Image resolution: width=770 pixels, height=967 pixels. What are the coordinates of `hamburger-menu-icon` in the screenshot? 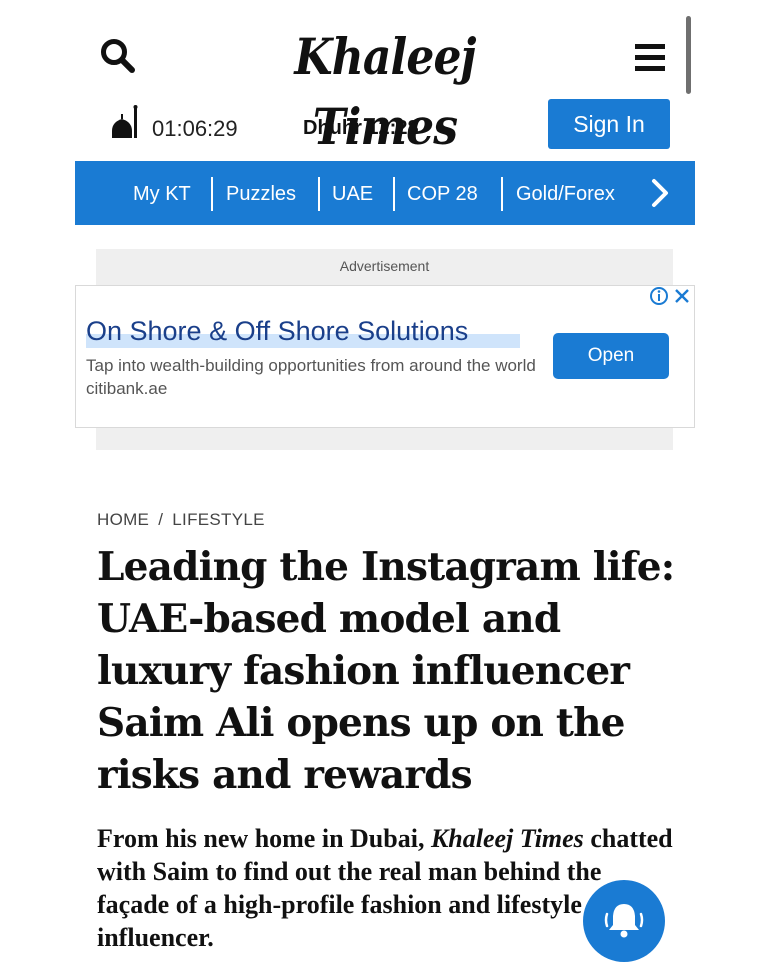 It's located at (650, 57).